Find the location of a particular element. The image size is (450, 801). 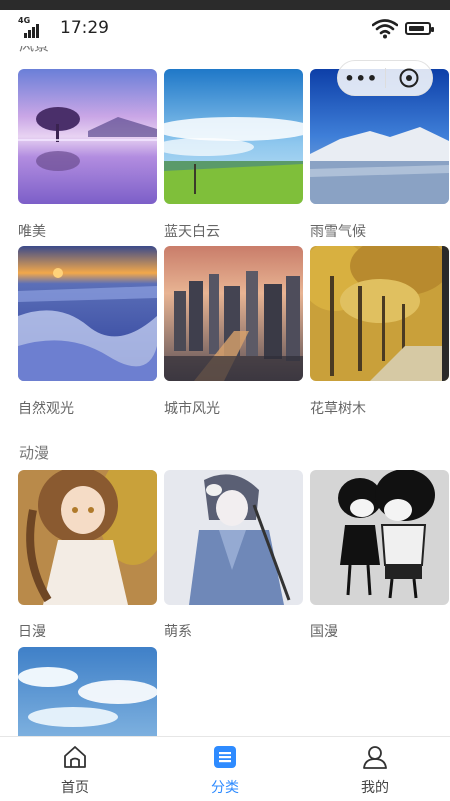

category-tile-city is located at coordinates (233, 313).